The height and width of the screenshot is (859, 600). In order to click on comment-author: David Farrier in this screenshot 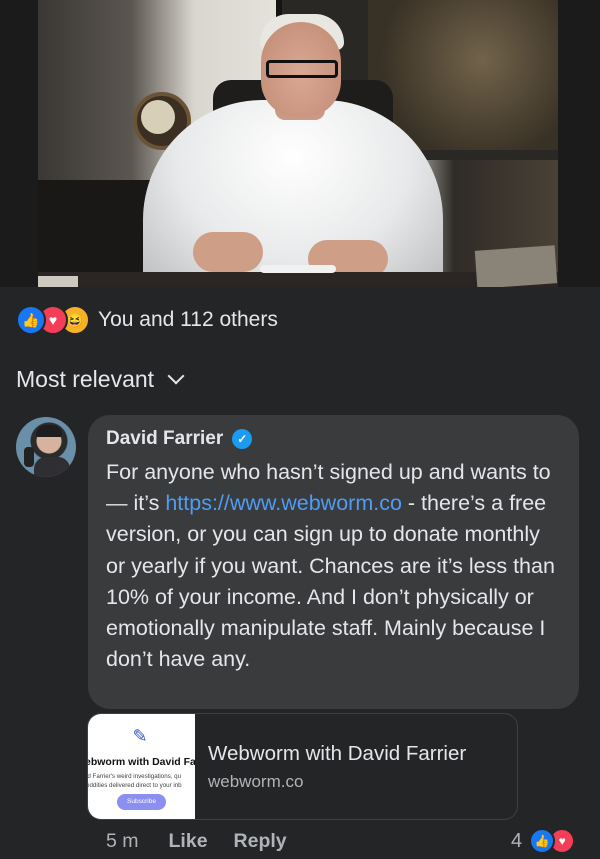, I will do `click(164, 439)`.